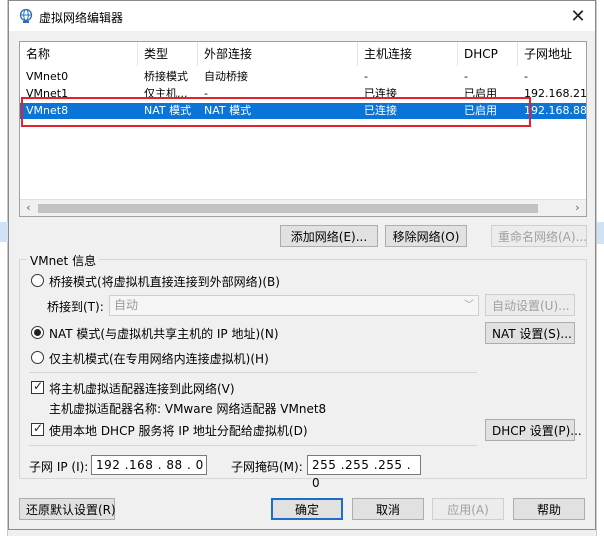 Image resolution: width=604 pixels, height=536 pixels. I want to click on vmnet-info-title: VMnet 信息, so click(63, 260).